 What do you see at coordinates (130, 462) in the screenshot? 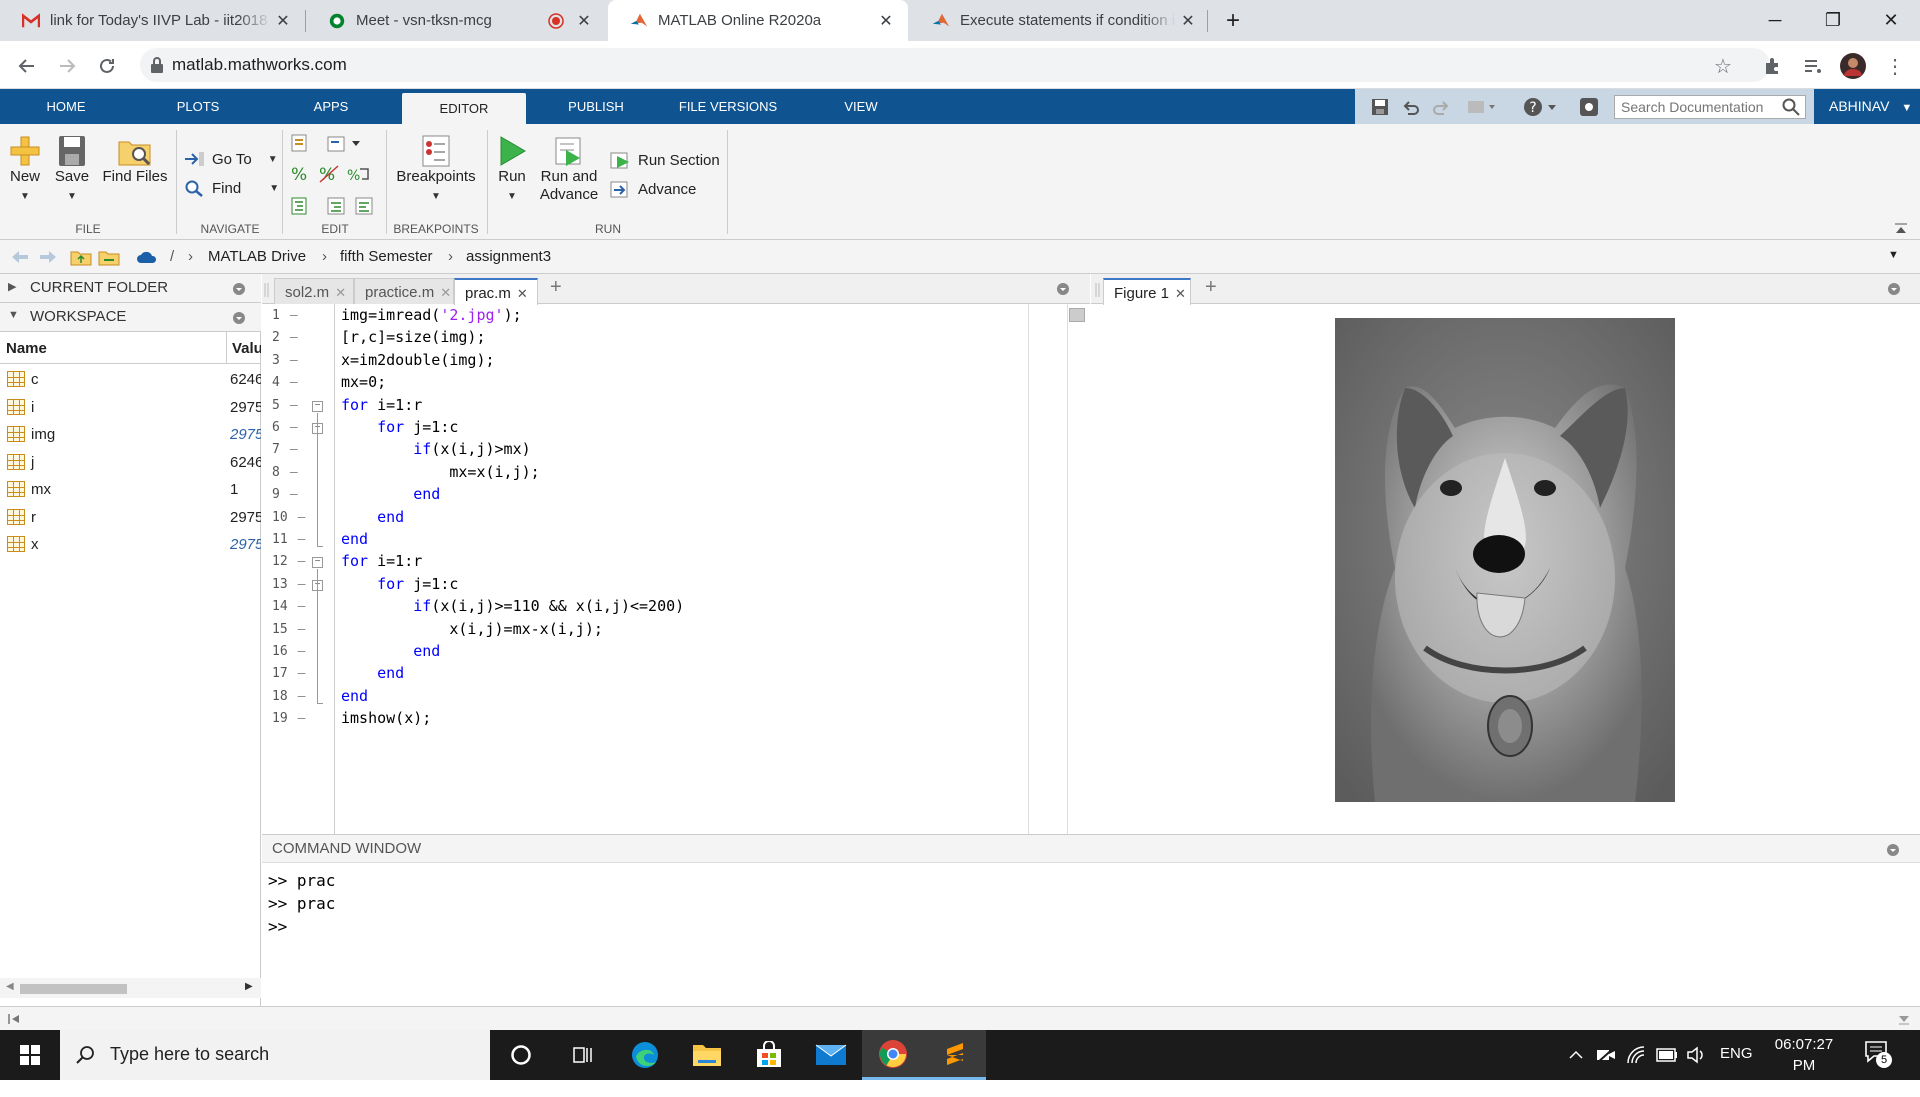
I see `workspace-variable-row: j 6246` at bounding box center [130, 462].